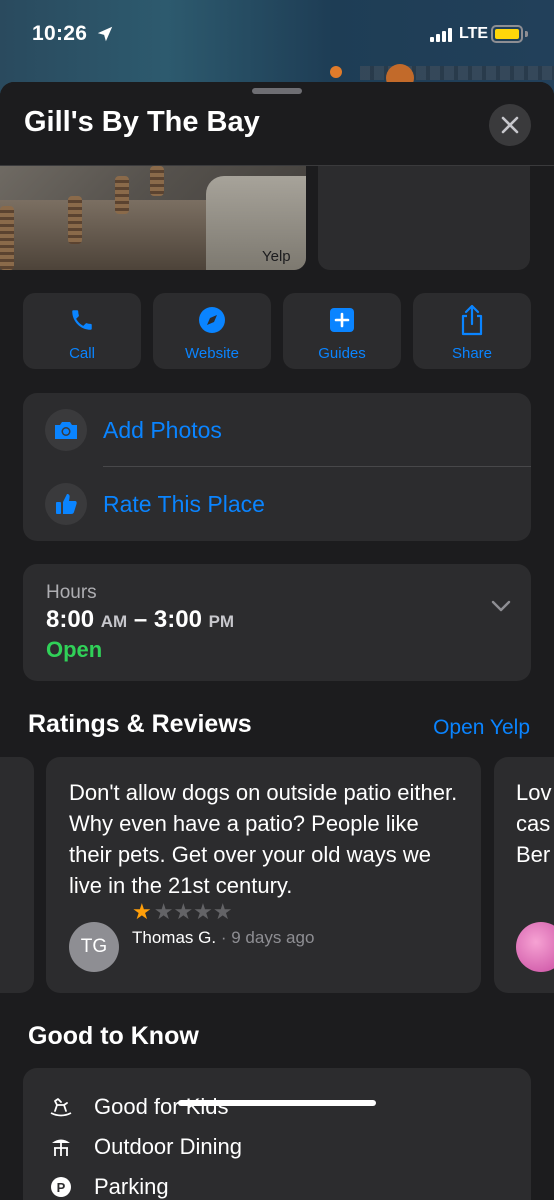 The image size is (554, 1200). What do you see at coordinates (142, 911) in the screenshot?
I see `star-filled-icon: ★` at bounding box center [142, 911].